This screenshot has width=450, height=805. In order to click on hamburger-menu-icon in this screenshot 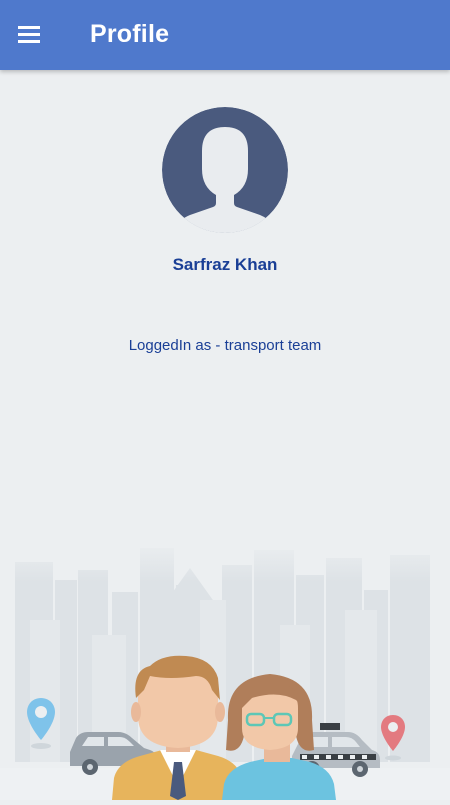, I will do `click(29, 34)`.